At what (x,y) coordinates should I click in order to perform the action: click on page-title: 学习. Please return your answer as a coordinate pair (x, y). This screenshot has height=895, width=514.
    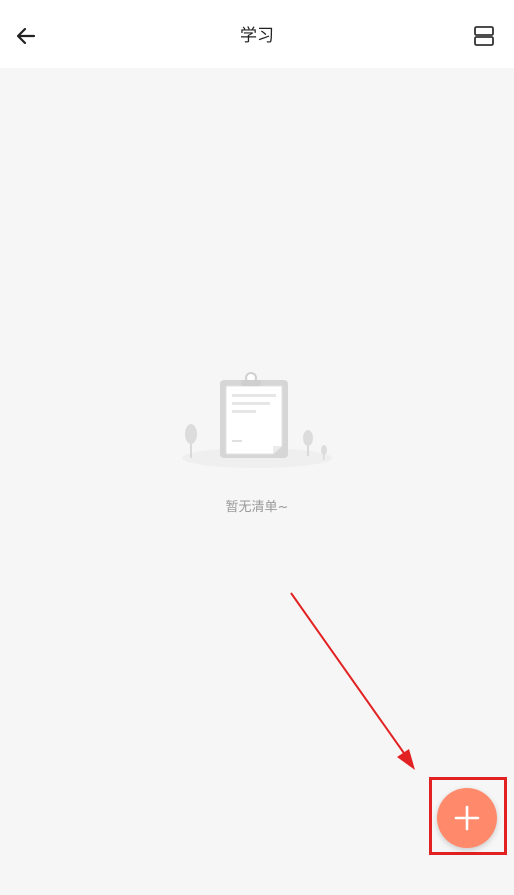
    Looking at the image, I should click on (257, 36).